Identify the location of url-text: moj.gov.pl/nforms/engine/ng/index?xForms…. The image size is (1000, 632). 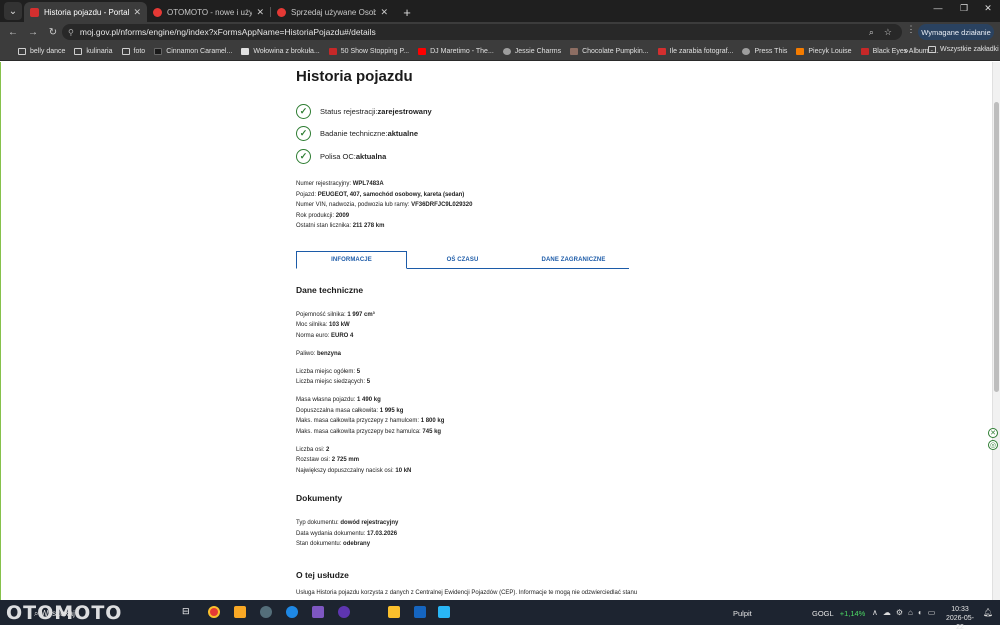
(228, 32).